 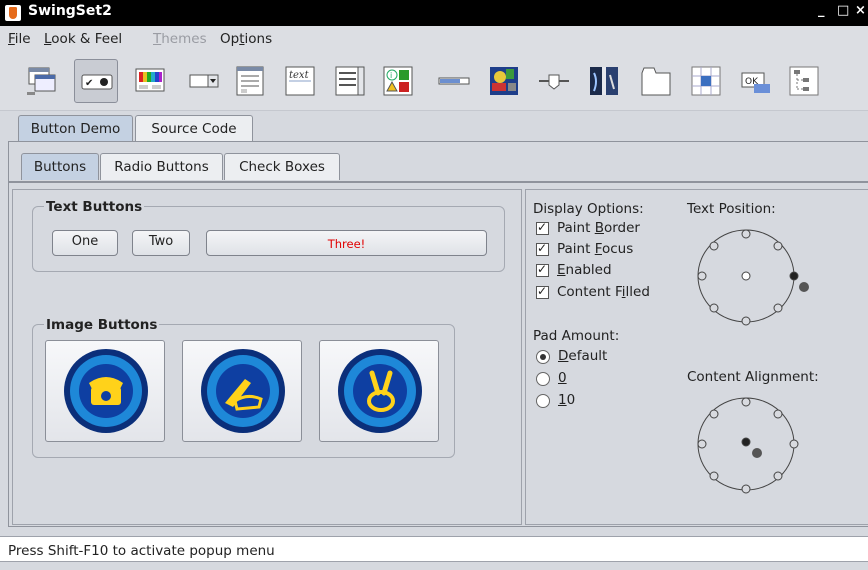 I want to click on text-position-left, so click(x=702, y=276).